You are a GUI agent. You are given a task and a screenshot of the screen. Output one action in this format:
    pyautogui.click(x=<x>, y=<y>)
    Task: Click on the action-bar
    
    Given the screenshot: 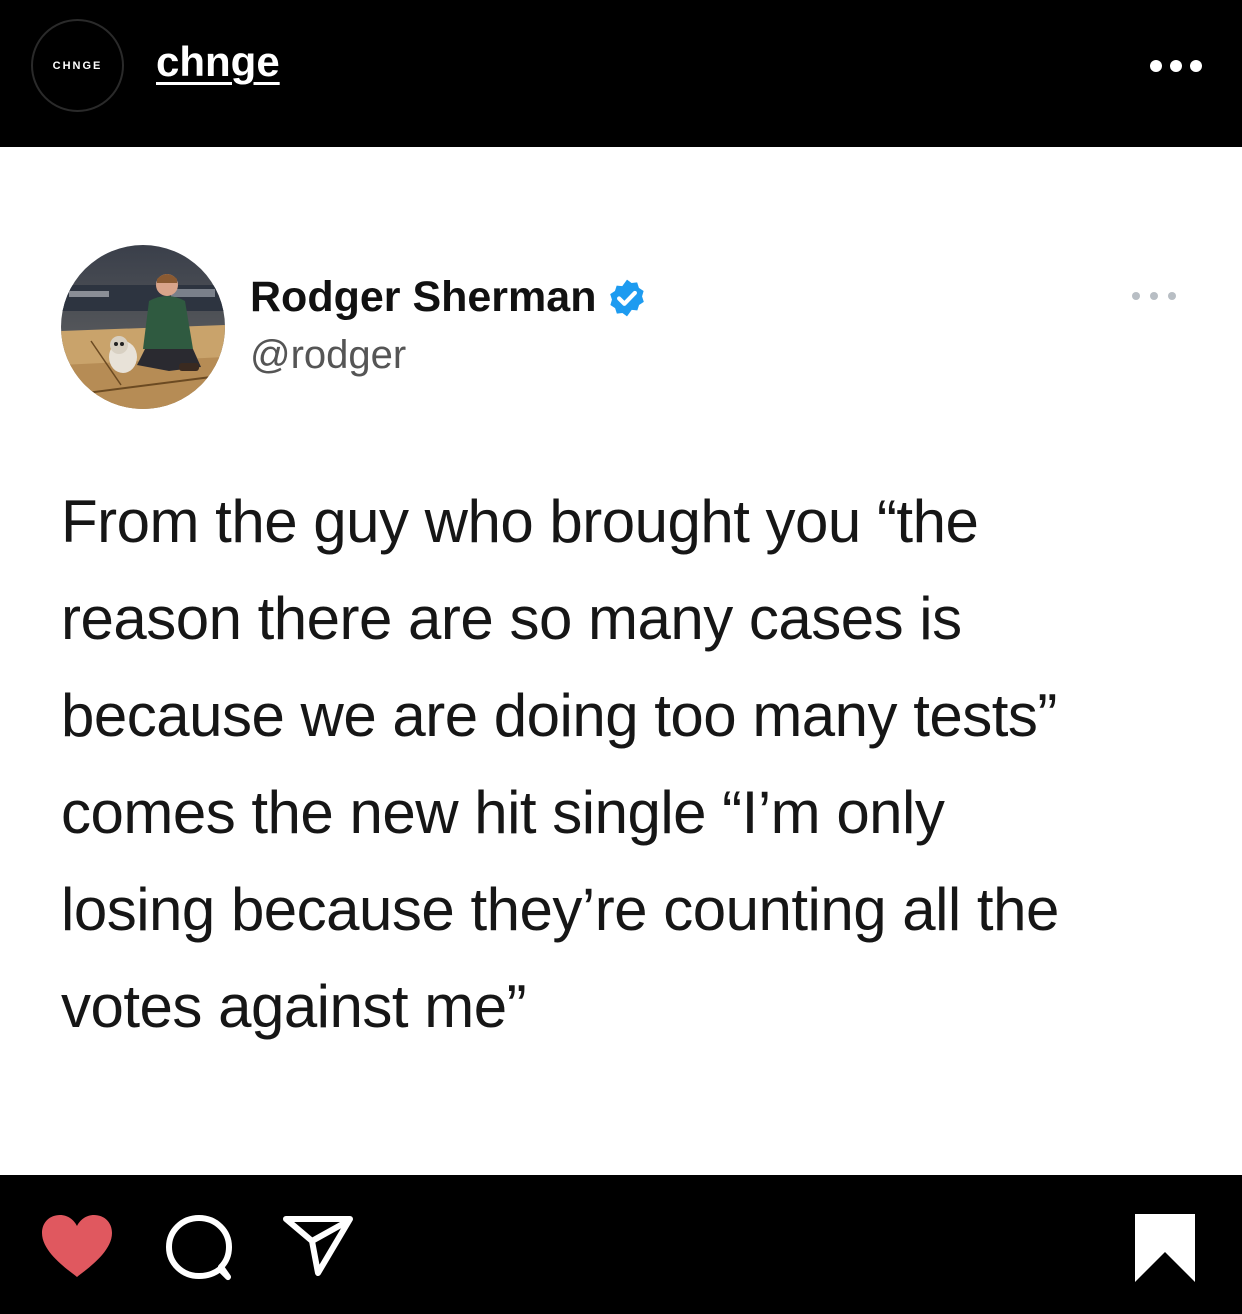 What is the action you would take?
    pyautogui.click(x=621, y=1244)
    